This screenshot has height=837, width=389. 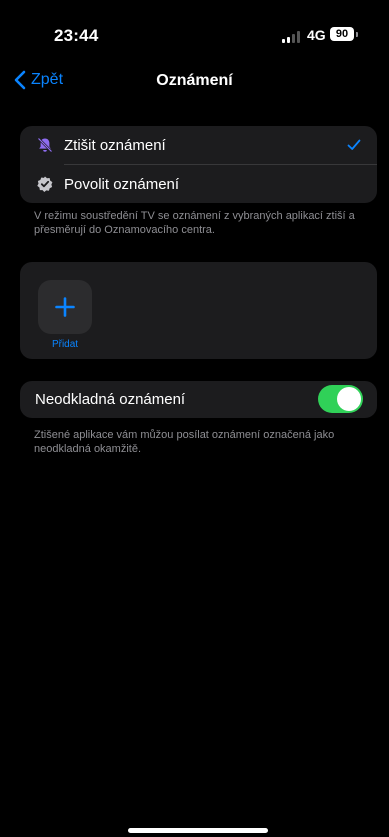 I want to click on add-app-button, so click(x=65, y=307).